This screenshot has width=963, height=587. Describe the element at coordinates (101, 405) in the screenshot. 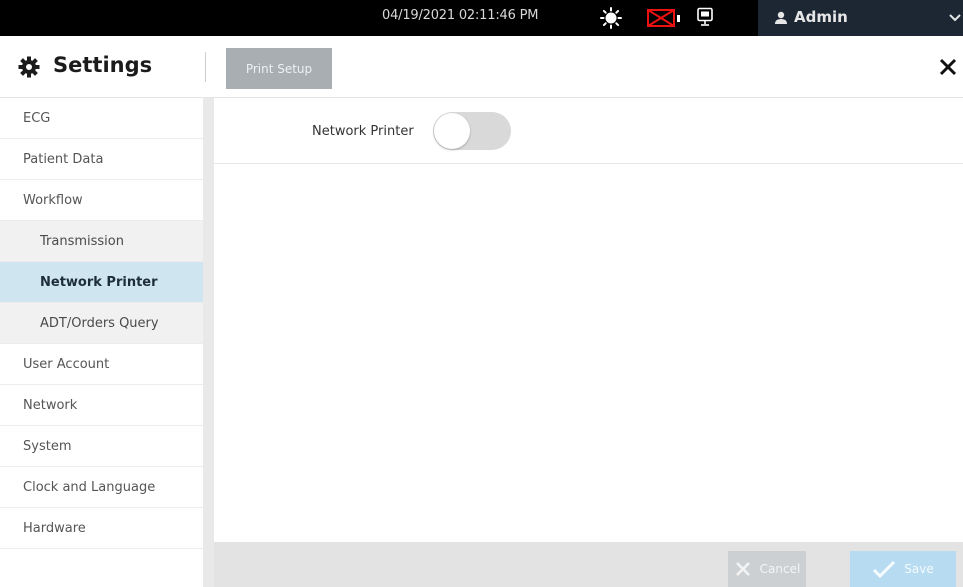

I see `sidebar-item-network: Network` at that location.